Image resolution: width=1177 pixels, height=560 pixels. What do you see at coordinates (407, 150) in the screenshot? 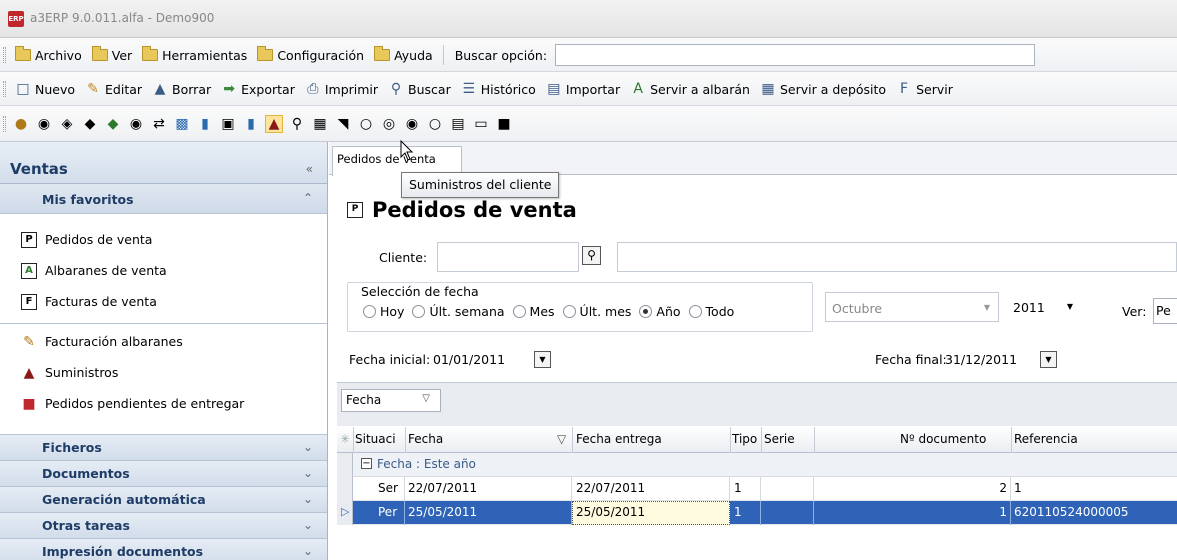
I see `mouse-cursor-icon` at bounding box center [407, 150].